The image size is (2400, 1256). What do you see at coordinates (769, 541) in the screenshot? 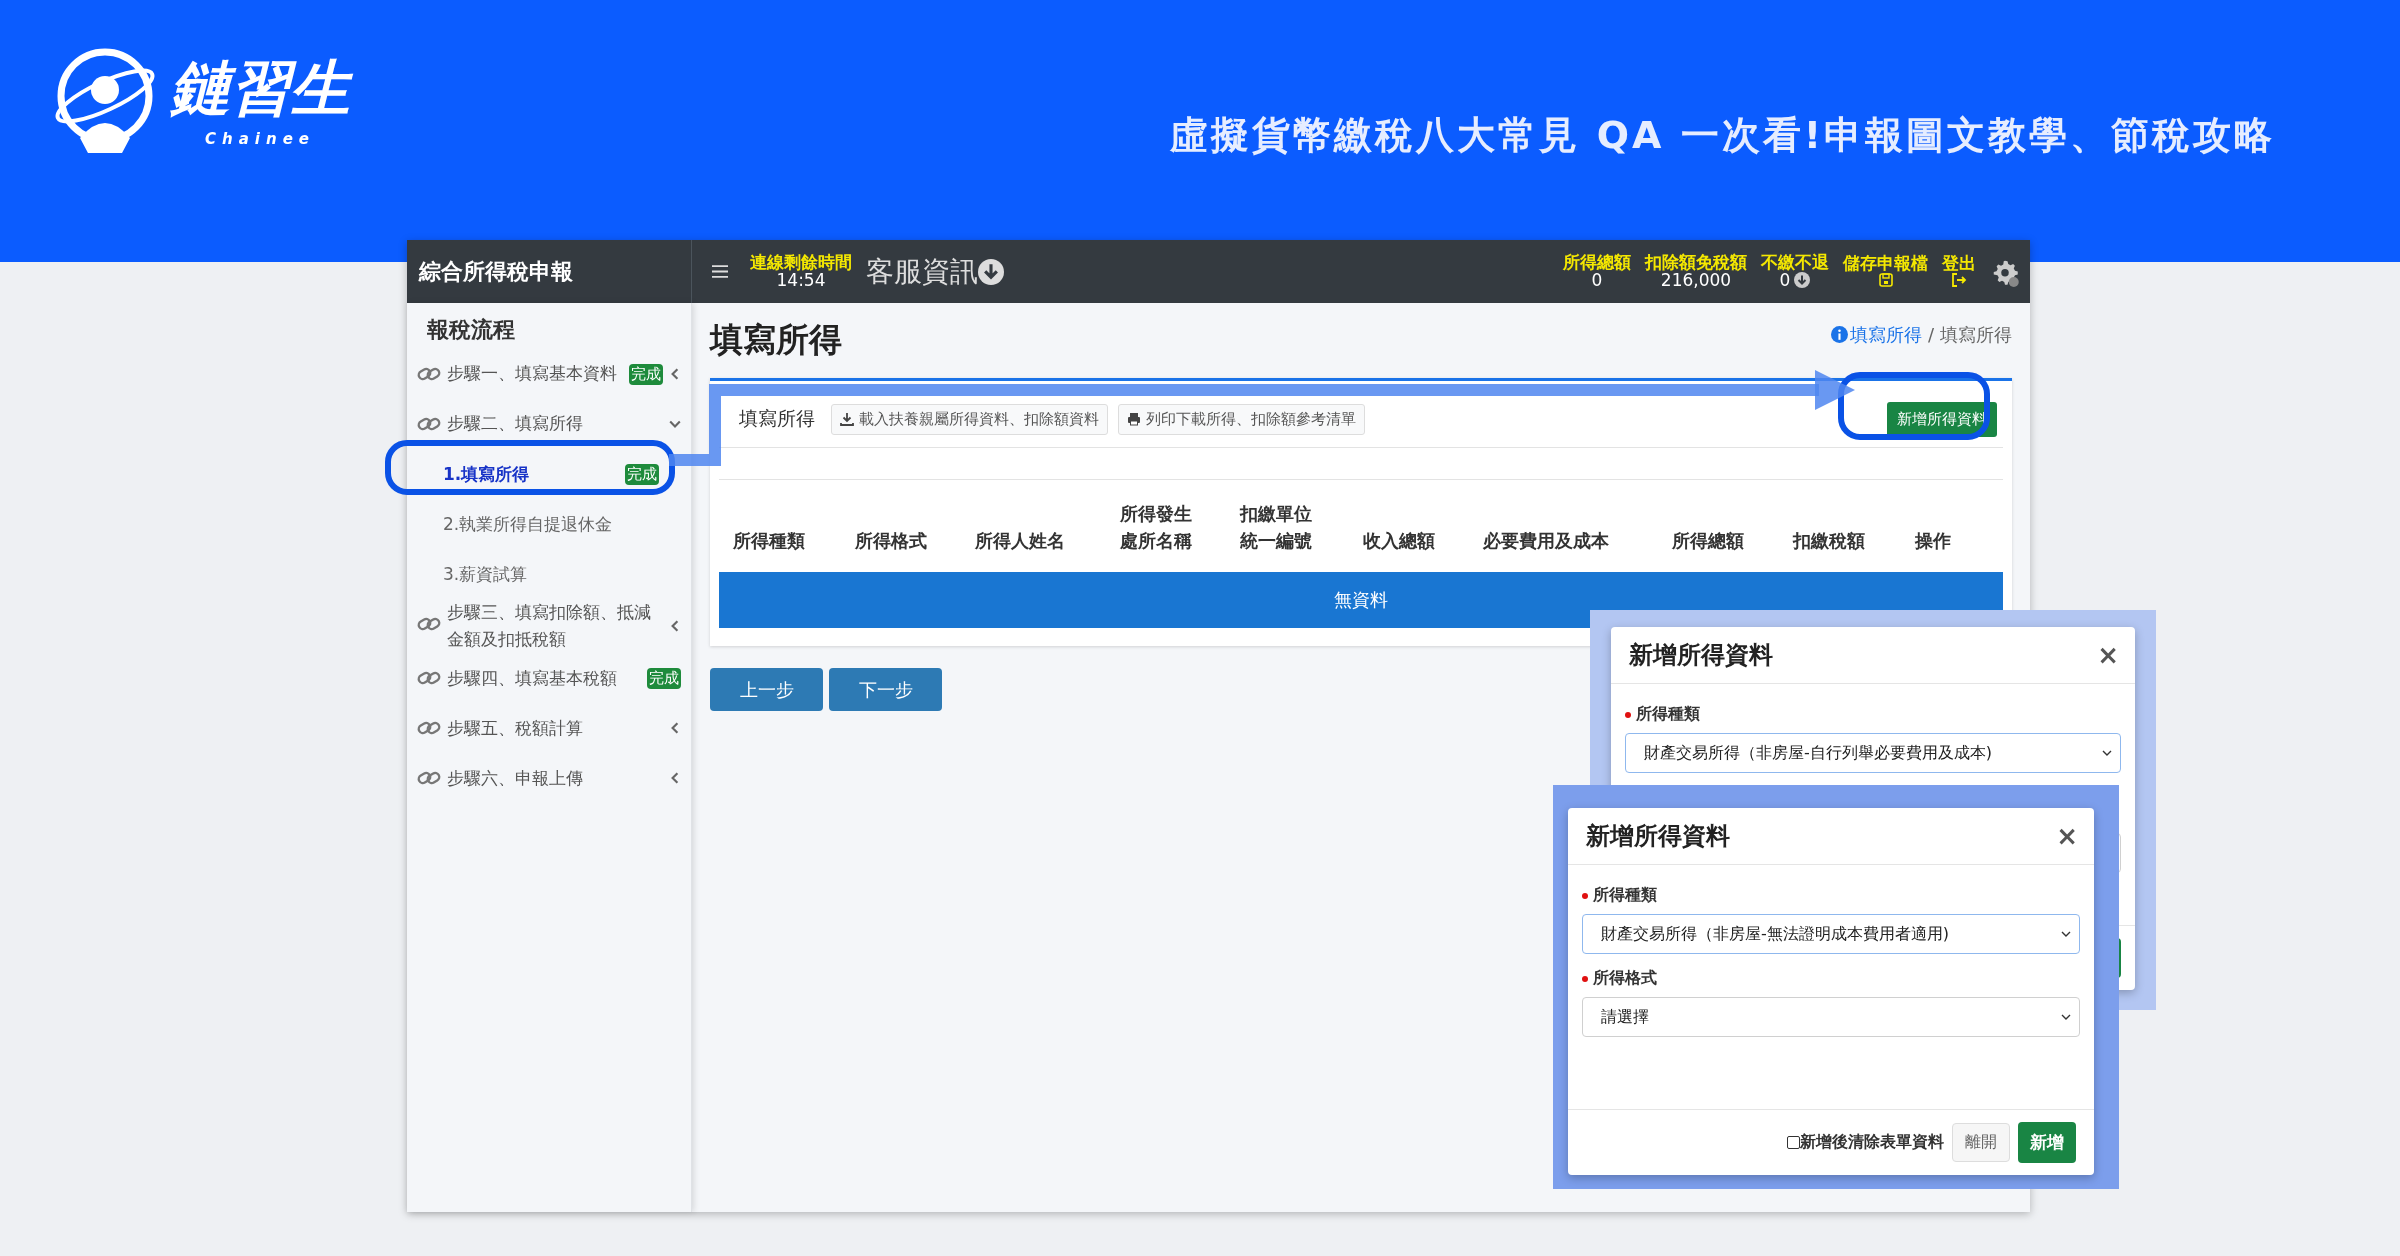
I see `column-header: 所得種類` at bounding box center [769, 541].